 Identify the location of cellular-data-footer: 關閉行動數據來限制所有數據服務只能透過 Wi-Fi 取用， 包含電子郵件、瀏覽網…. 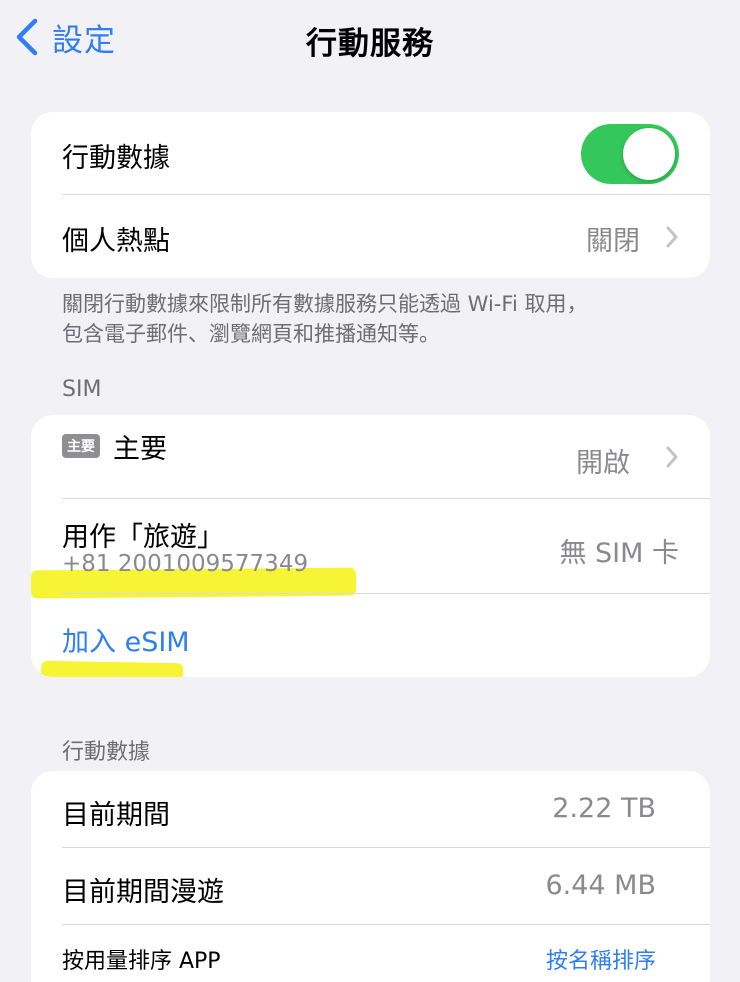
(372, 319).